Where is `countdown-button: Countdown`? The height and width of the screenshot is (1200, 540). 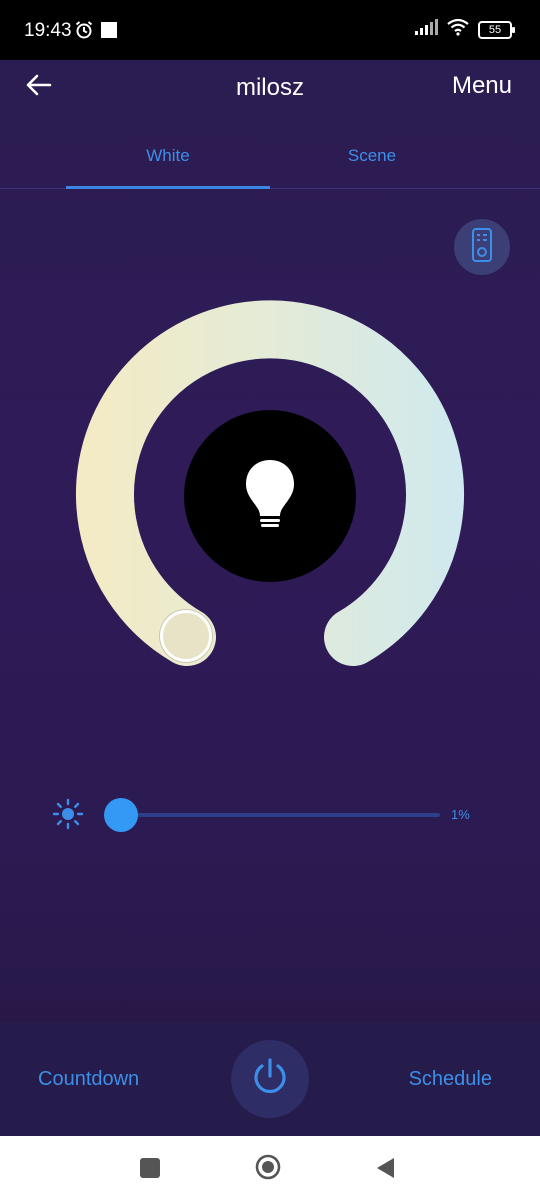
countdown-button: Countdown is located at coordinates (88, 1079).